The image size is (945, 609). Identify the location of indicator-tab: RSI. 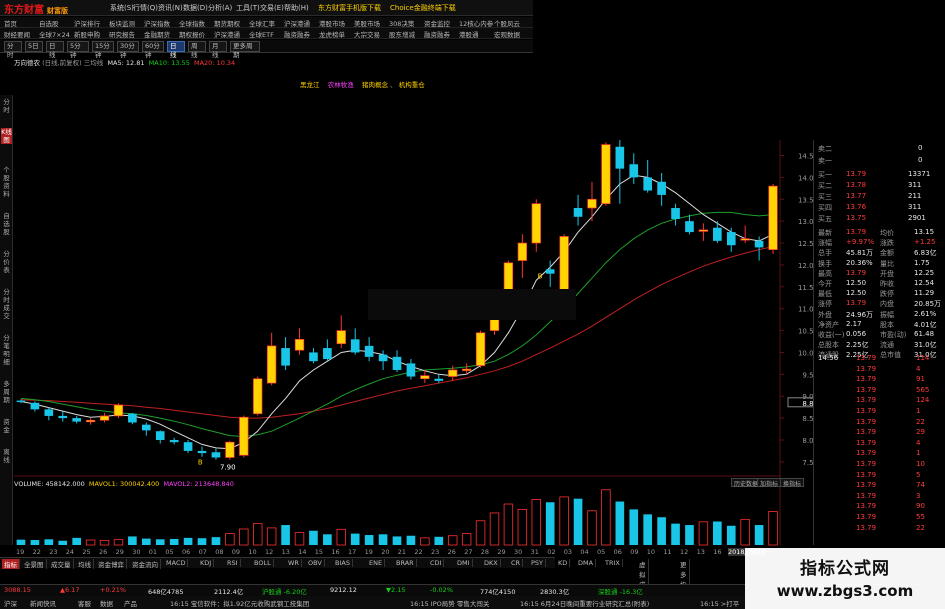
(233, 563).